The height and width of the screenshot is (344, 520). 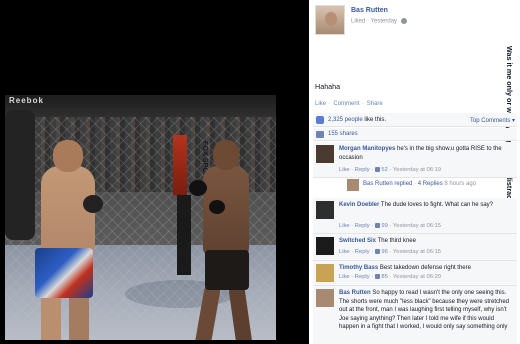 What do you see at coordinates (328, 86) in the screenshot?
I see `post-haha: Hahaha` at bounding box center [328, 86].